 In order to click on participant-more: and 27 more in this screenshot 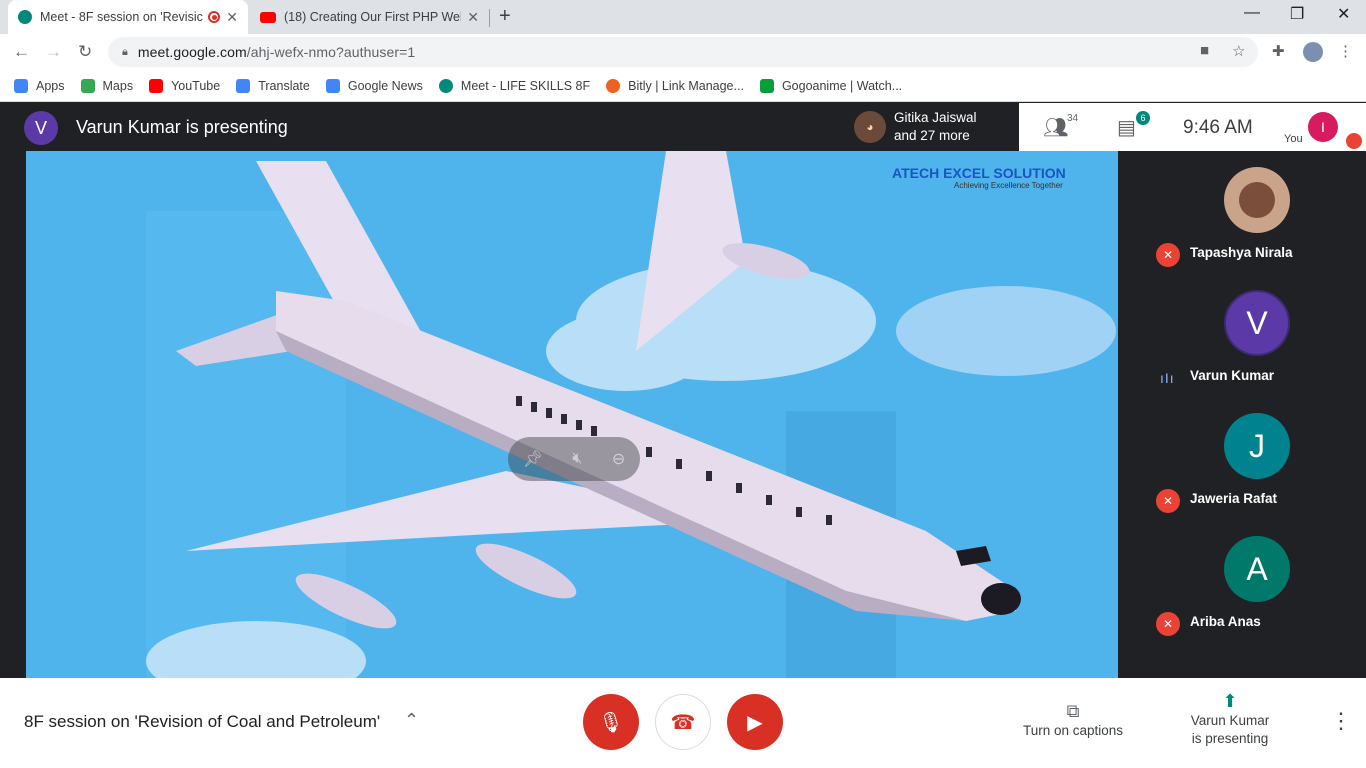, I will do `click(932, 135)`.